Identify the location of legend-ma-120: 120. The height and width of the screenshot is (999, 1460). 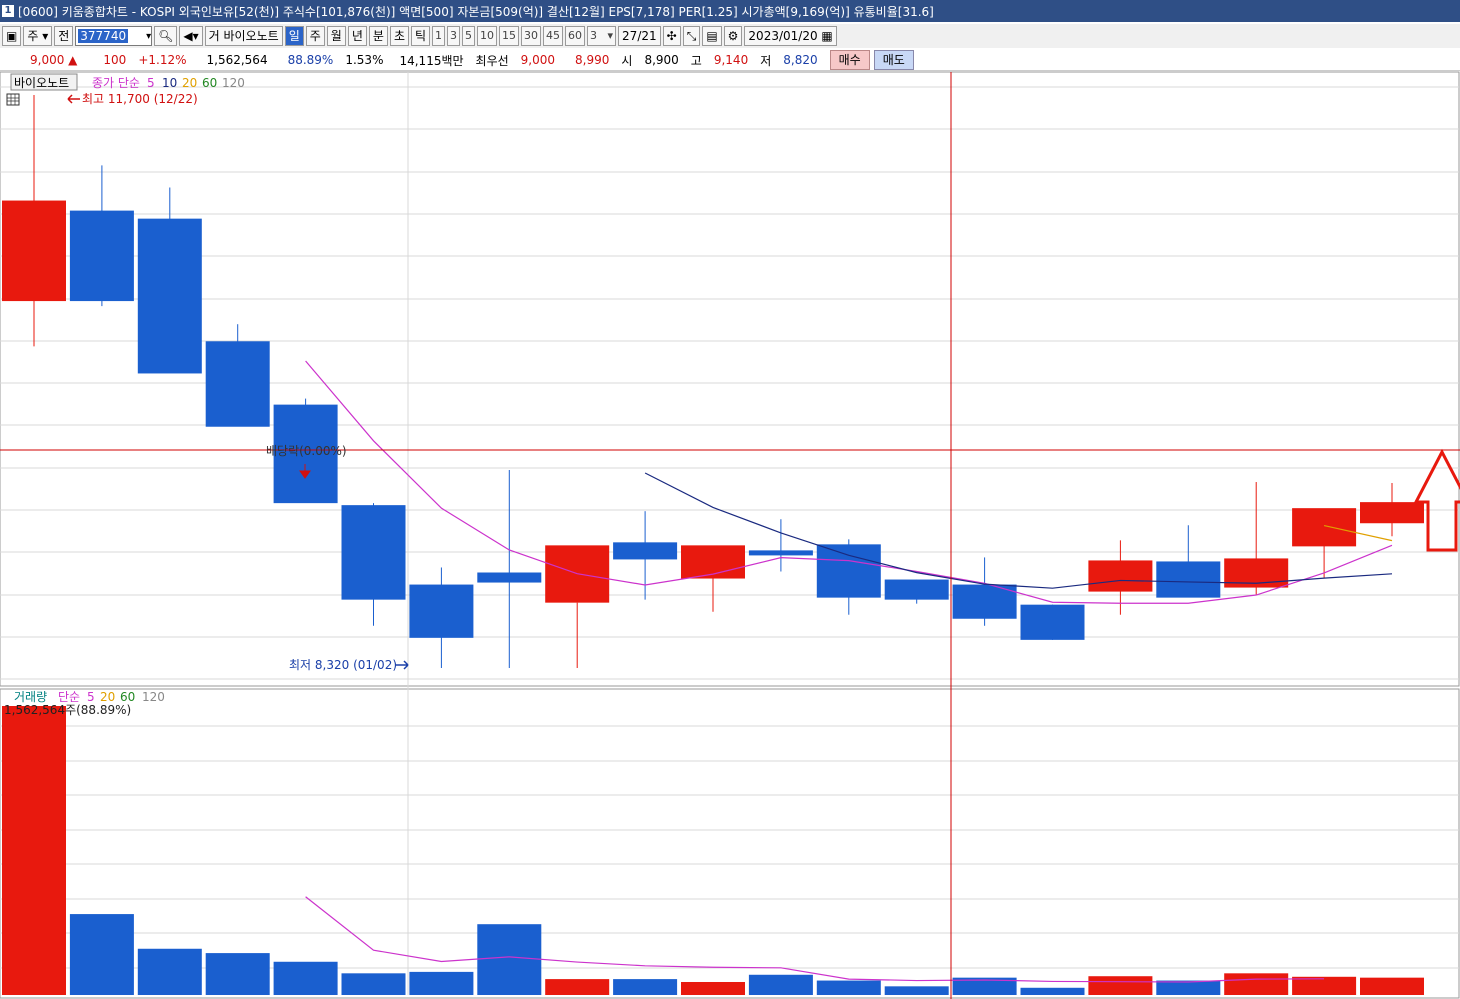
(233, 83).